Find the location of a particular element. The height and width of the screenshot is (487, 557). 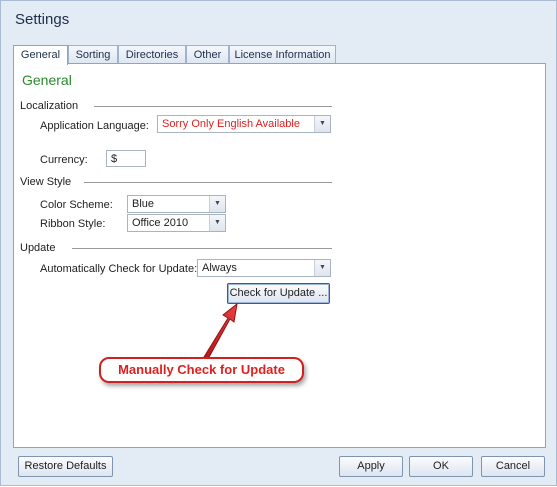

tab-general: General is located at coordinates (40, 55).